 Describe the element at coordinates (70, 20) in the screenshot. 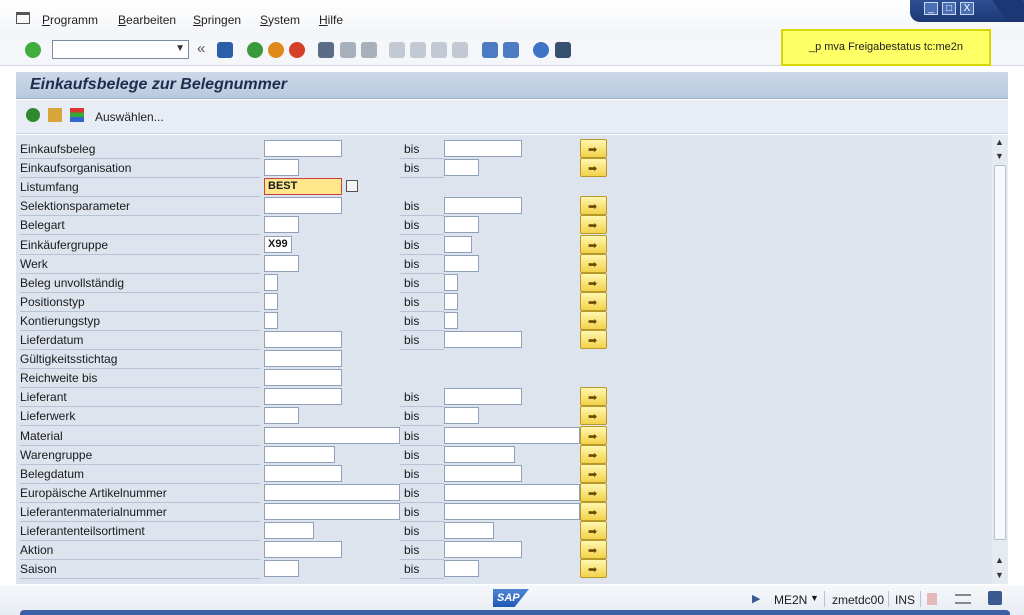

I see `menu-programm: Programm` at that location.